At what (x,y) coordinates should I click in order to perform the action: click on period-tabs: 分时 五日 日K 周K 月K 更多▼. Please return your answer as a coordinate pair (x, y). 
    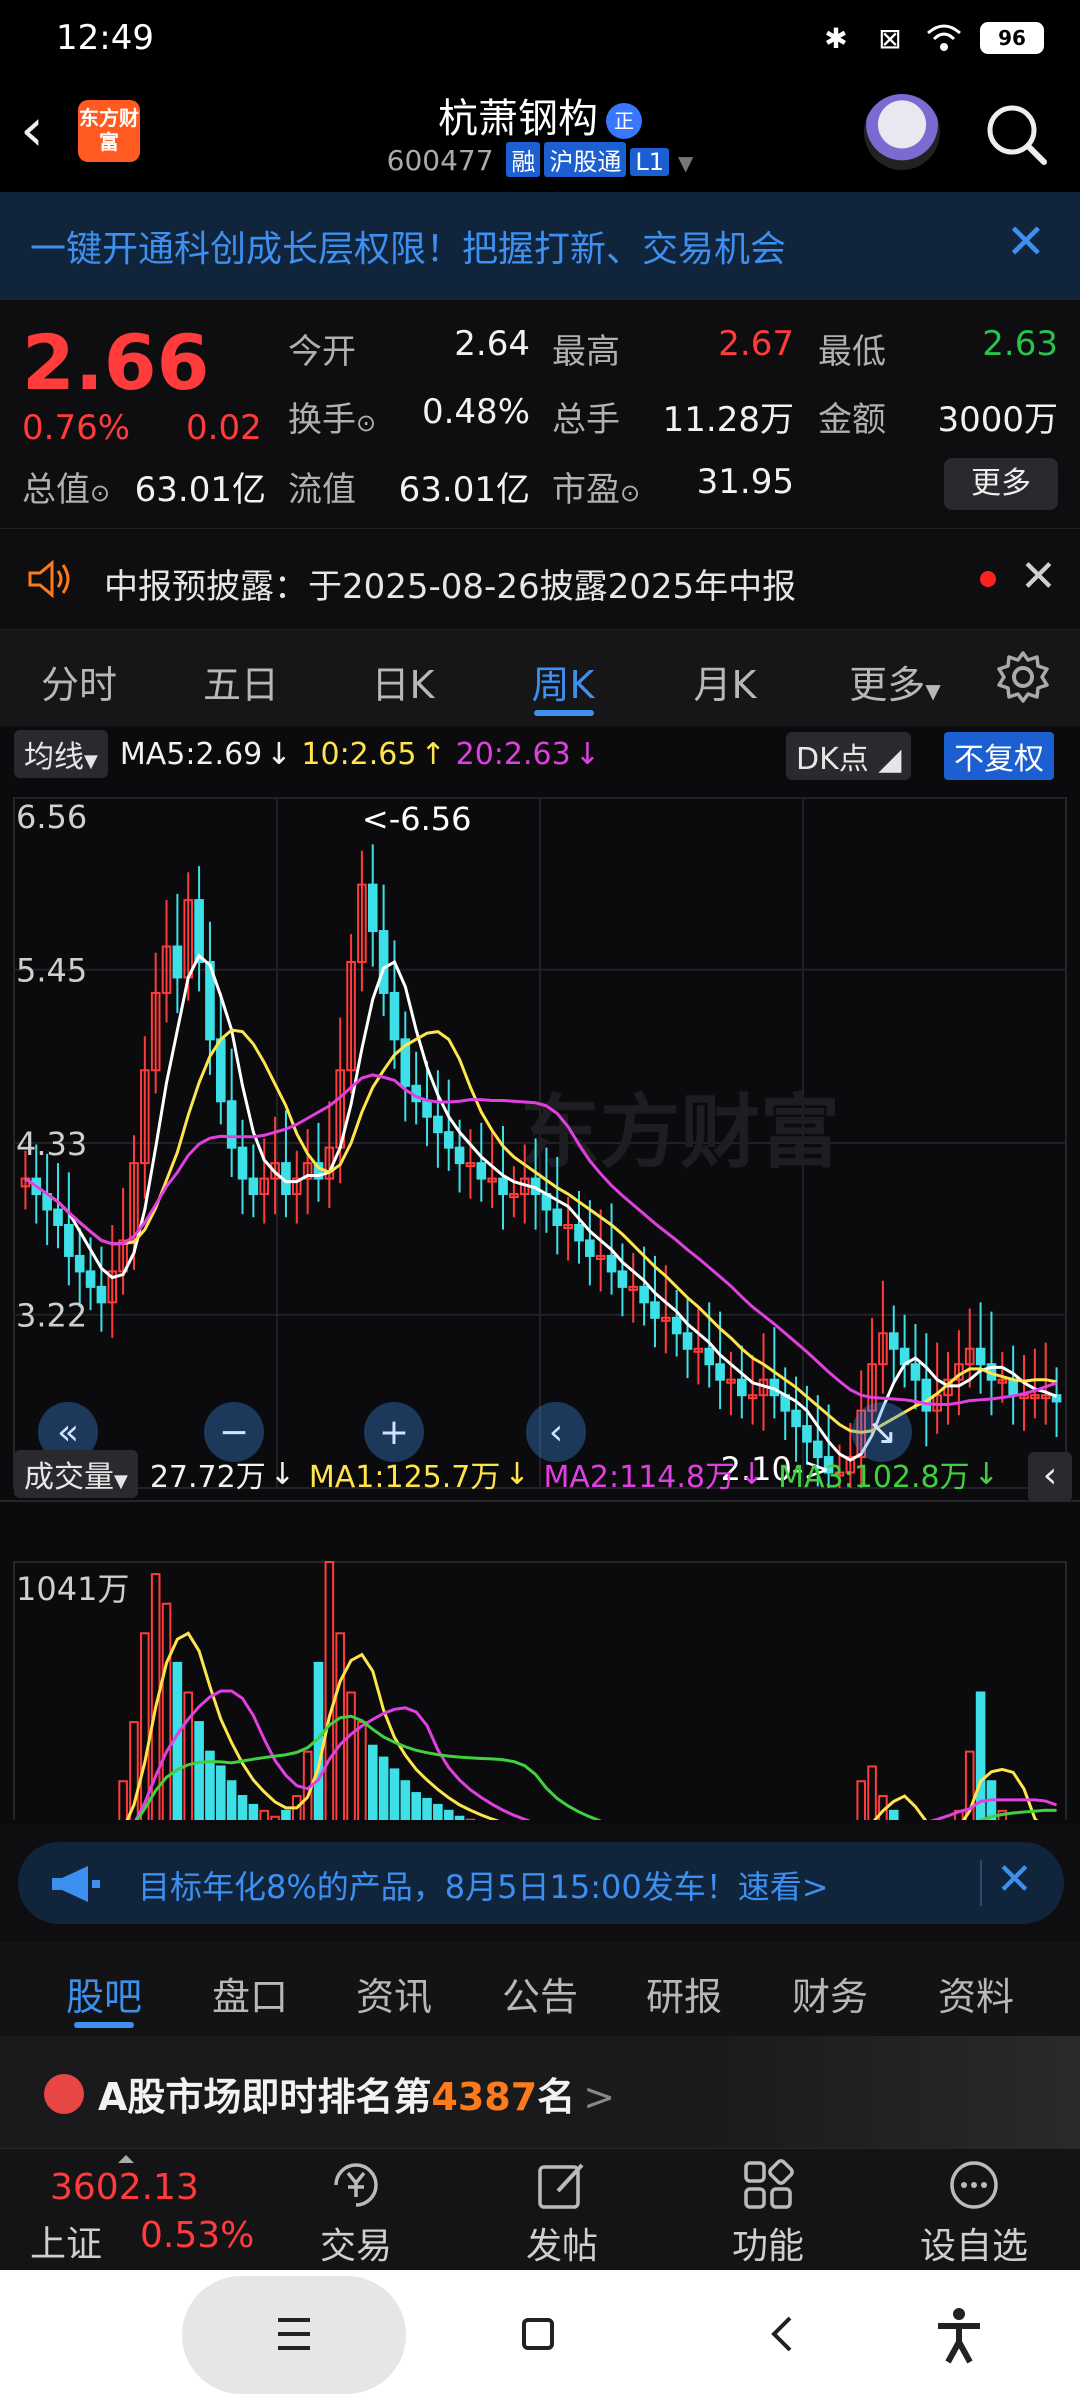
    Looking at the image, I should click on (540, 678).